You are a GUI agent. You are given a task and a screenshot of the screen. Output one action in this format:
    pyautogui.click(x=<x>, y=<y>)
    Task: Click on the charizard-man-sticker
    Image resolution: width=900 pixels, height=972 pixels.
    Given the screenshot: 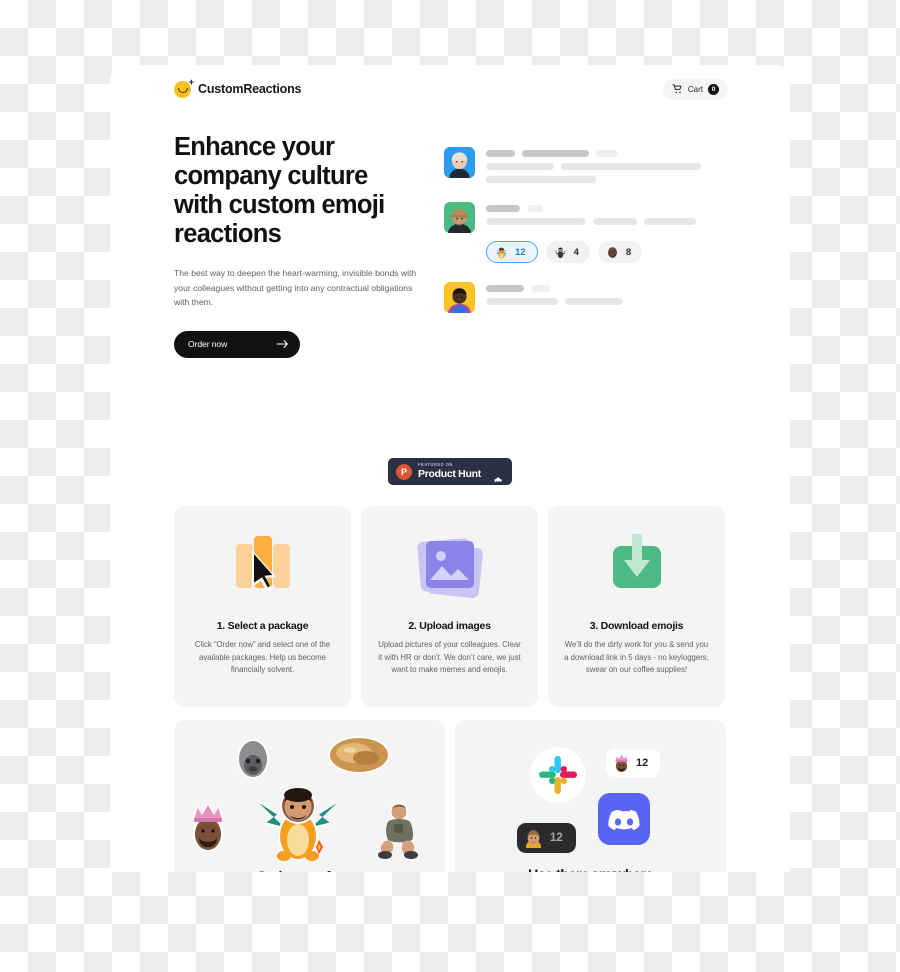 What is the action you would take?
    pyautogui.click(x=298, y=825)
    